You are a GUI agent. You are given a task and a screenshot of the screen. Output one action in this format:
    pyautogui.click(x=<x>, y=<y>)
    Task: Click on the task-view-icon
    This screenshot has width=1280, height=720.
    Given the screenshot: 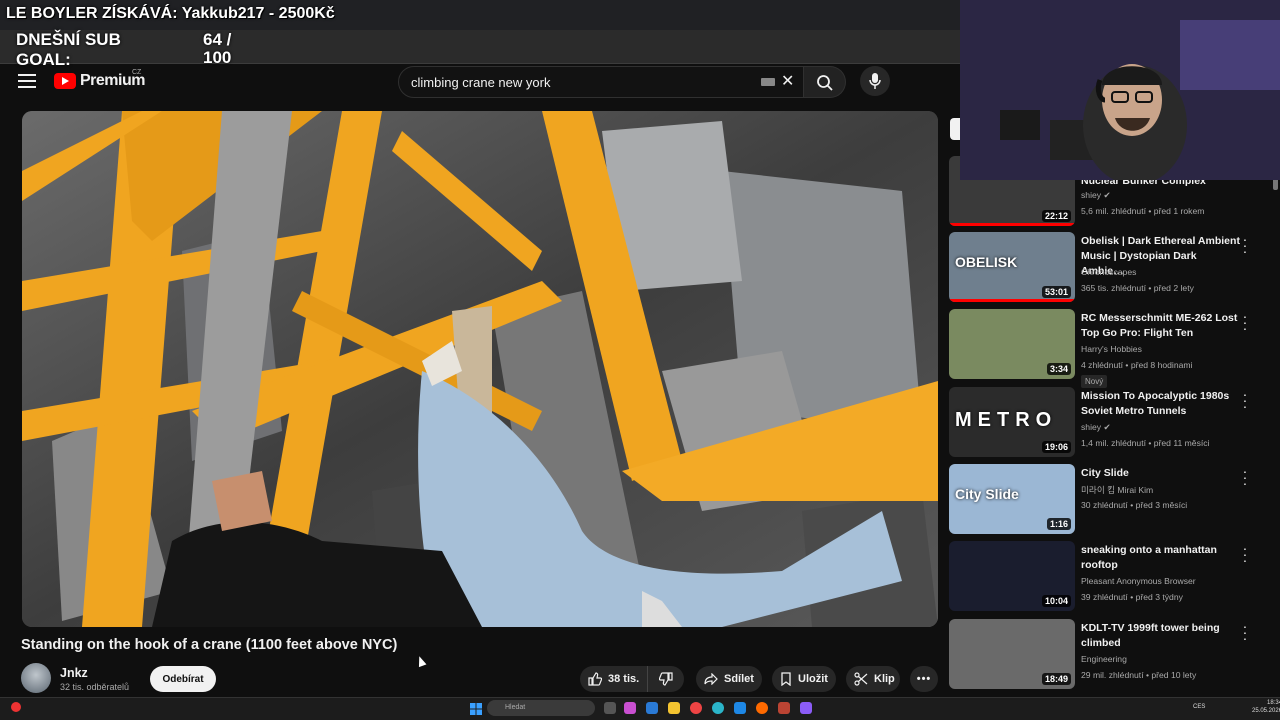 What is the action you would take?
    pyautogui.click(x=610, y=708)
    